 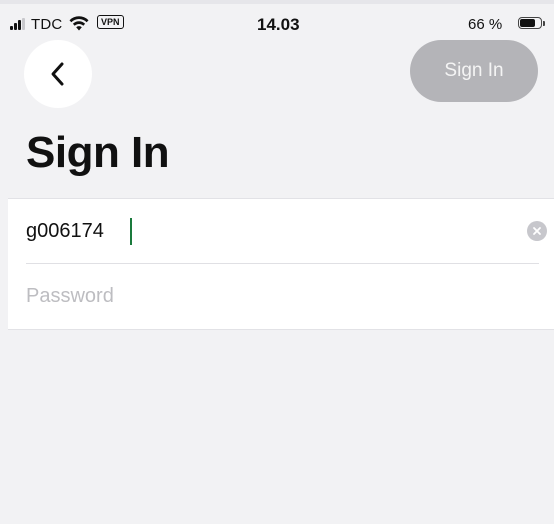 I want to click on back-button, so click(x=58, y=74).